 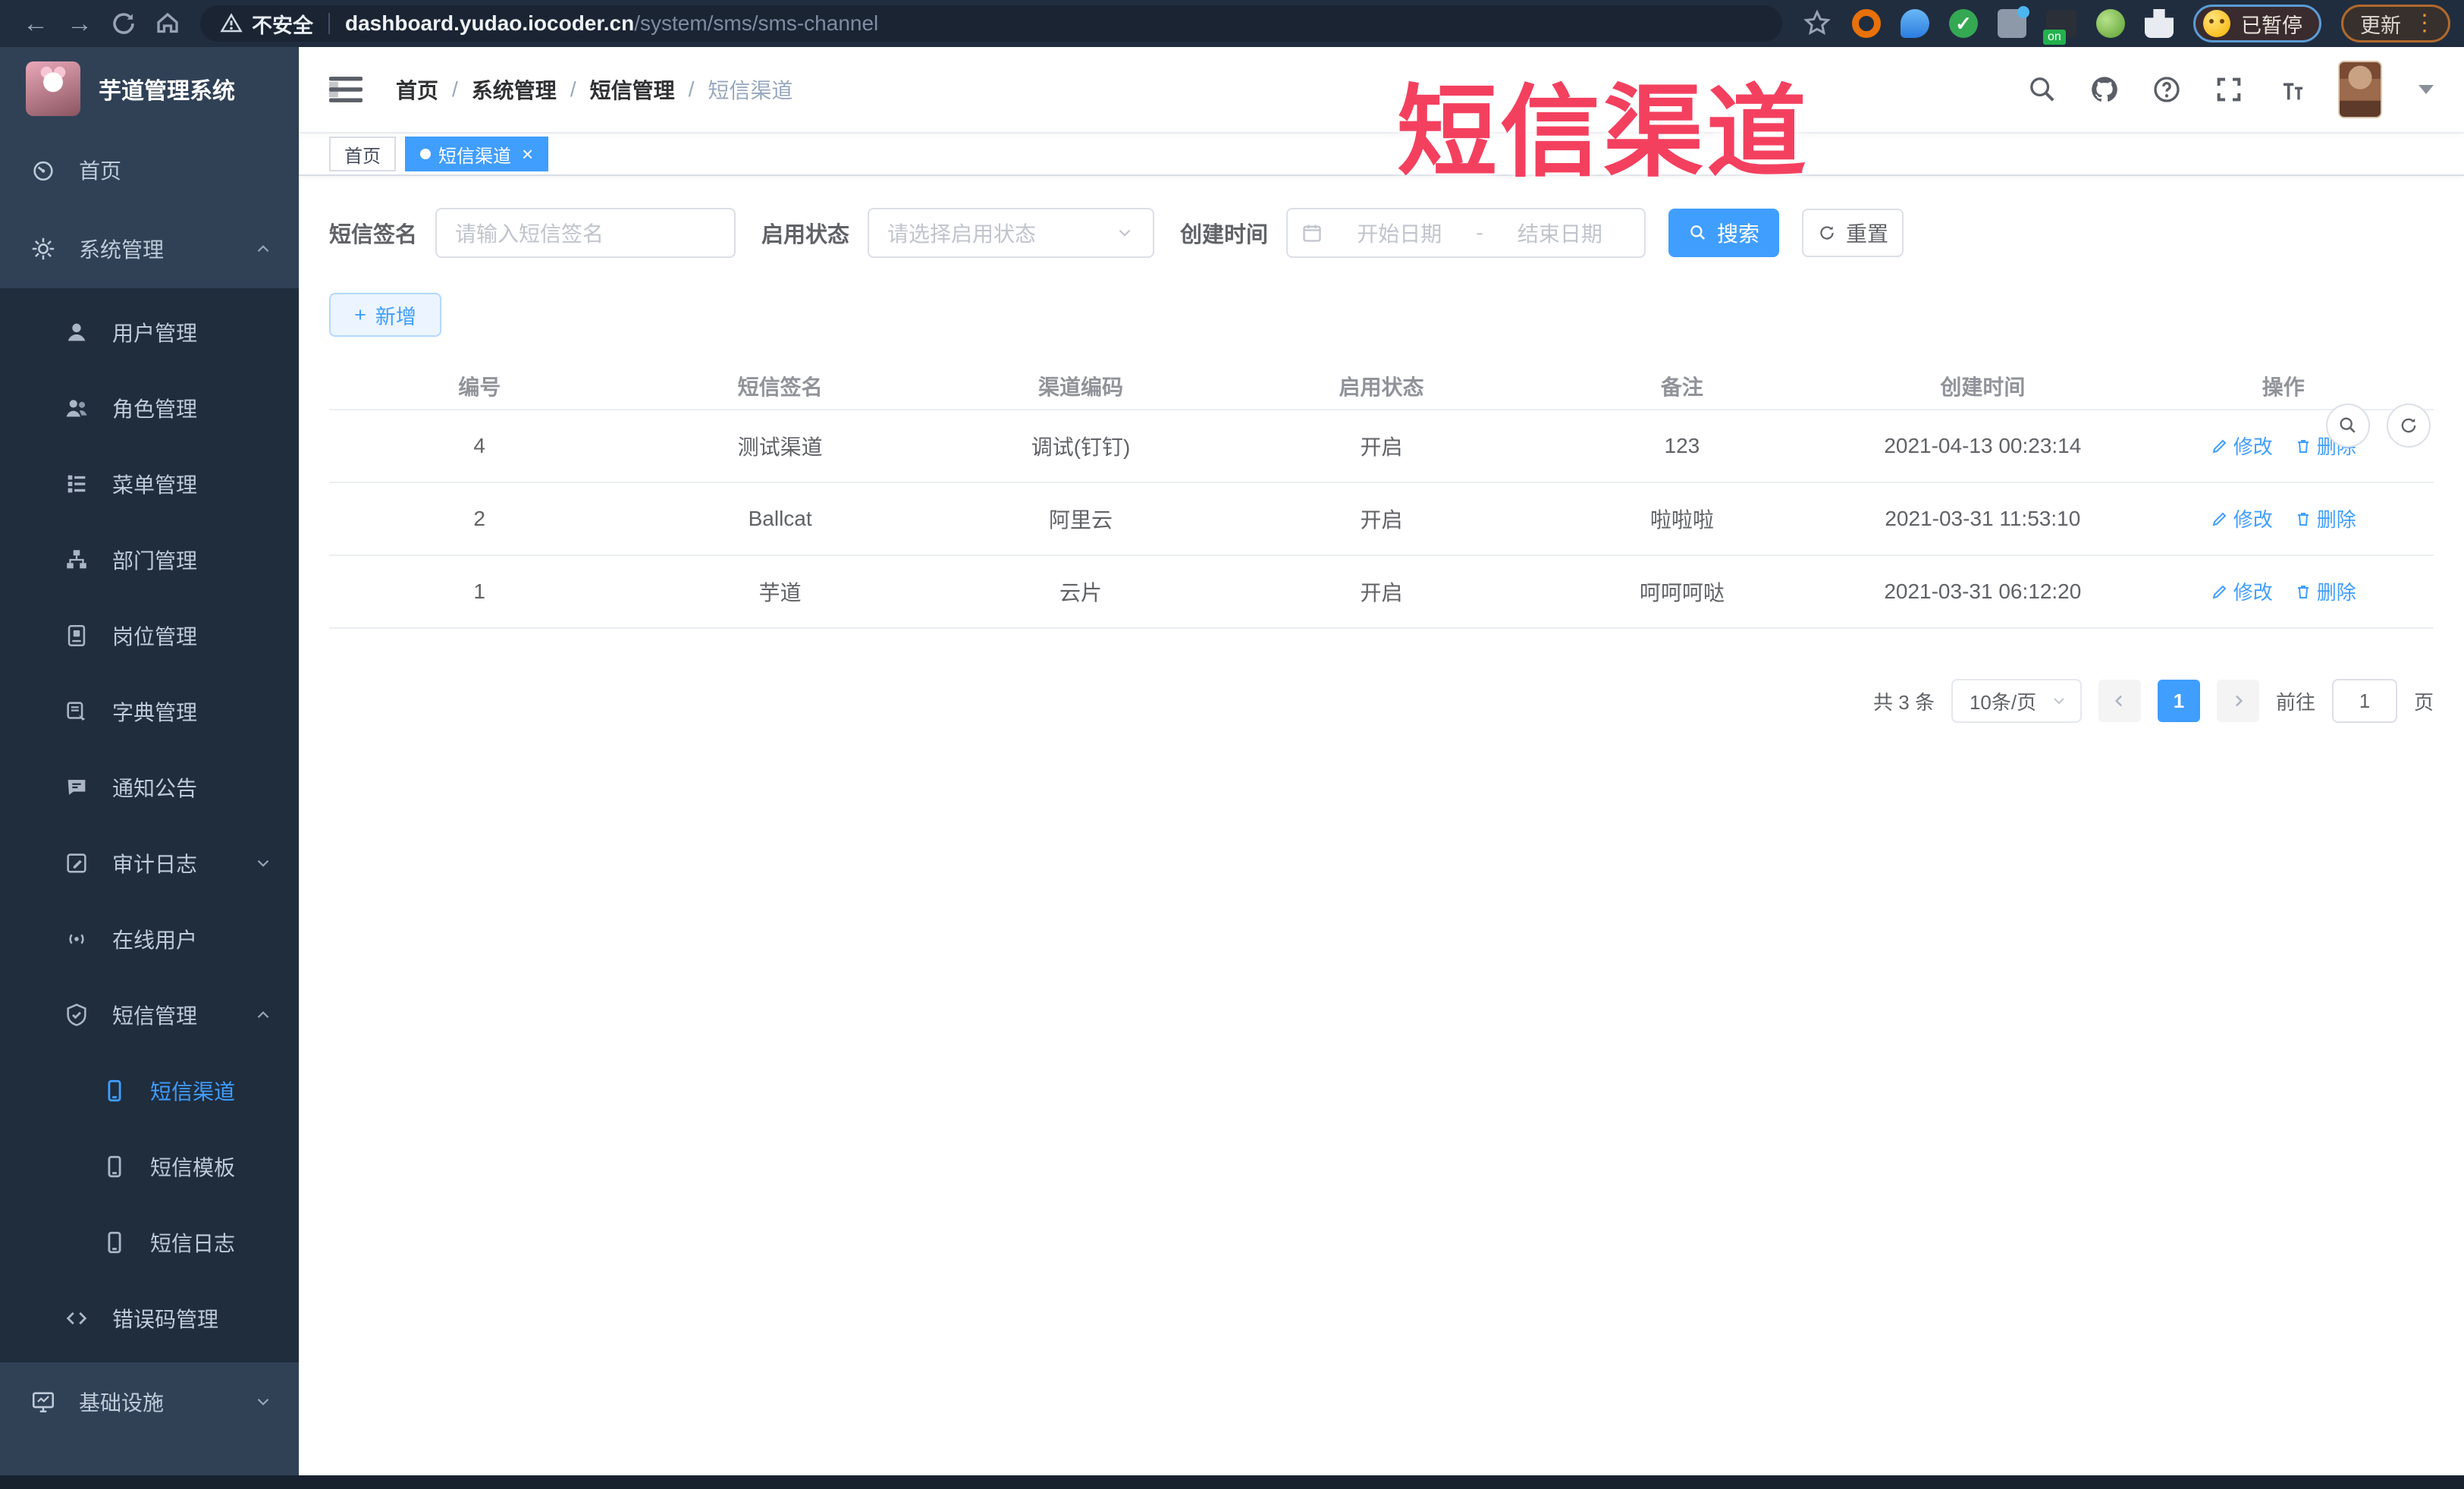 What do you see at coordinates (149, 1167) in the screenshot?
I see `sidebar-item-sms-template: 短信模板` at bounding box center [149, 1167].